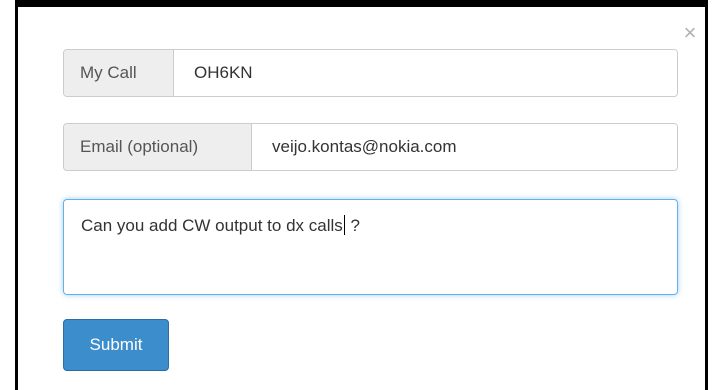  I want to click on backdrop-top, so click(361, 3).